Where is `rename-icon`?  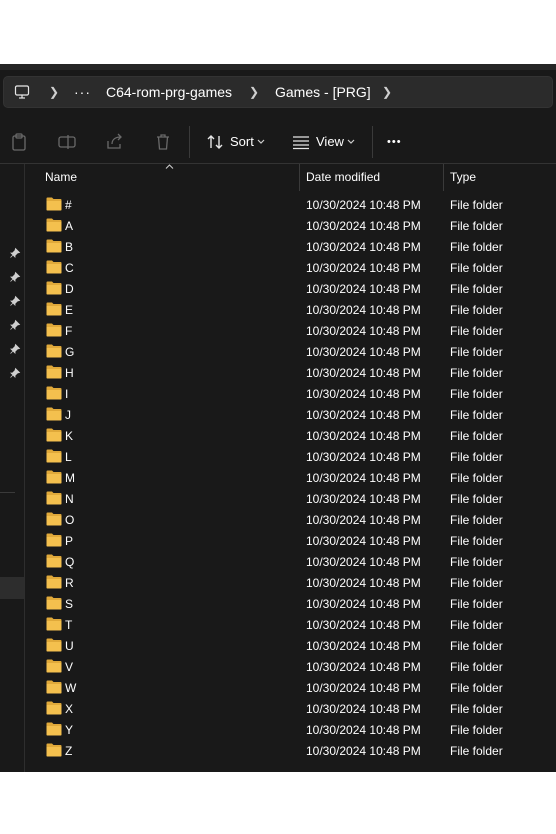
rename-icon is located at coordinates (67, 142).